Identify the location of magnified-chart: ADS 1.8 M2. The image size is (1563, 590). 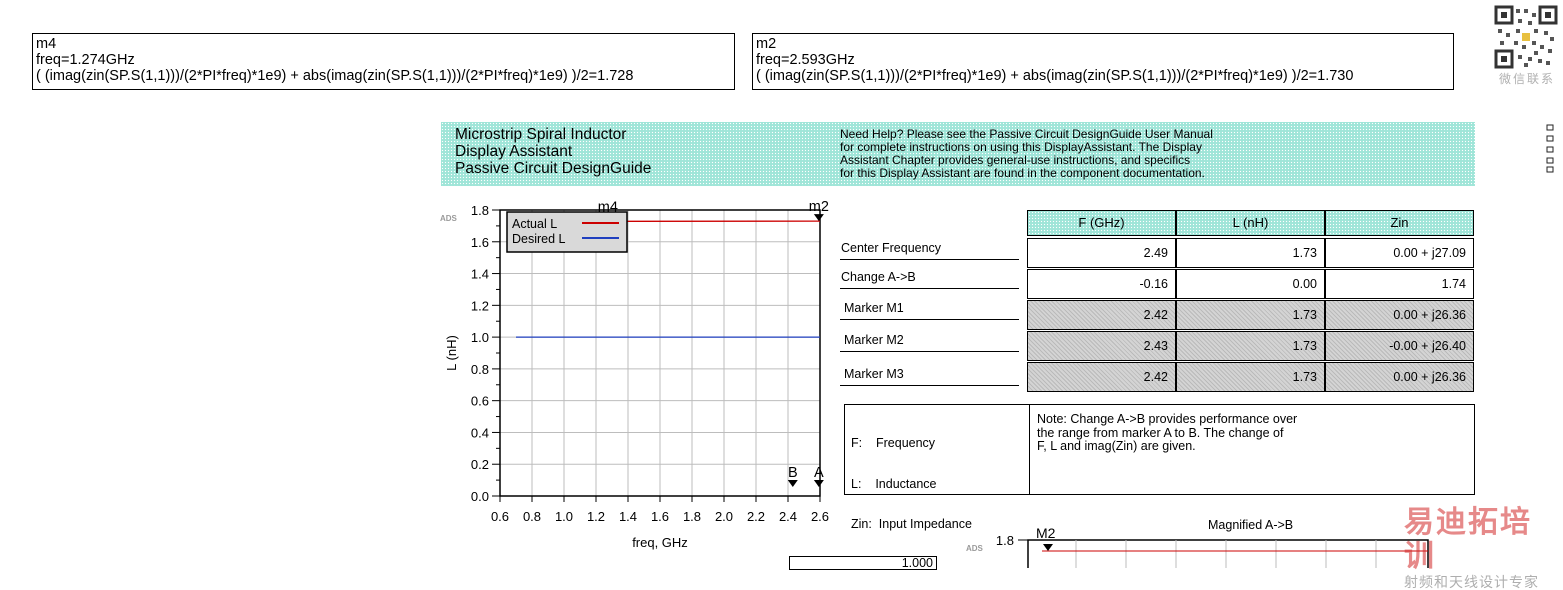
(1200, 546).